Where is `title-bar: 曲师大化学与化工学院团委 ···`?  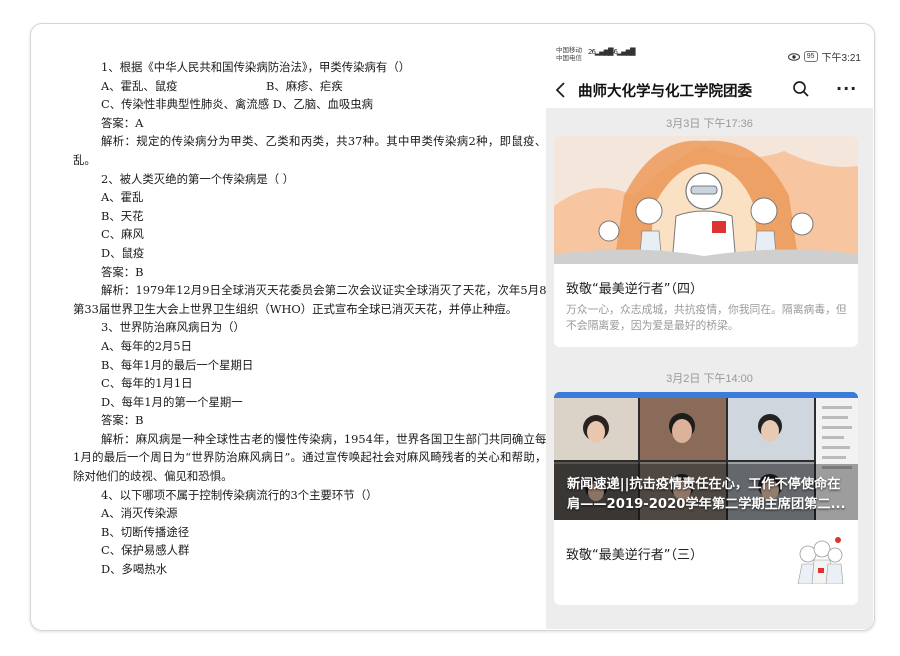 title-bar: 曲师大化学与化工学院团委 ··· is located at coordinates (709, 90).